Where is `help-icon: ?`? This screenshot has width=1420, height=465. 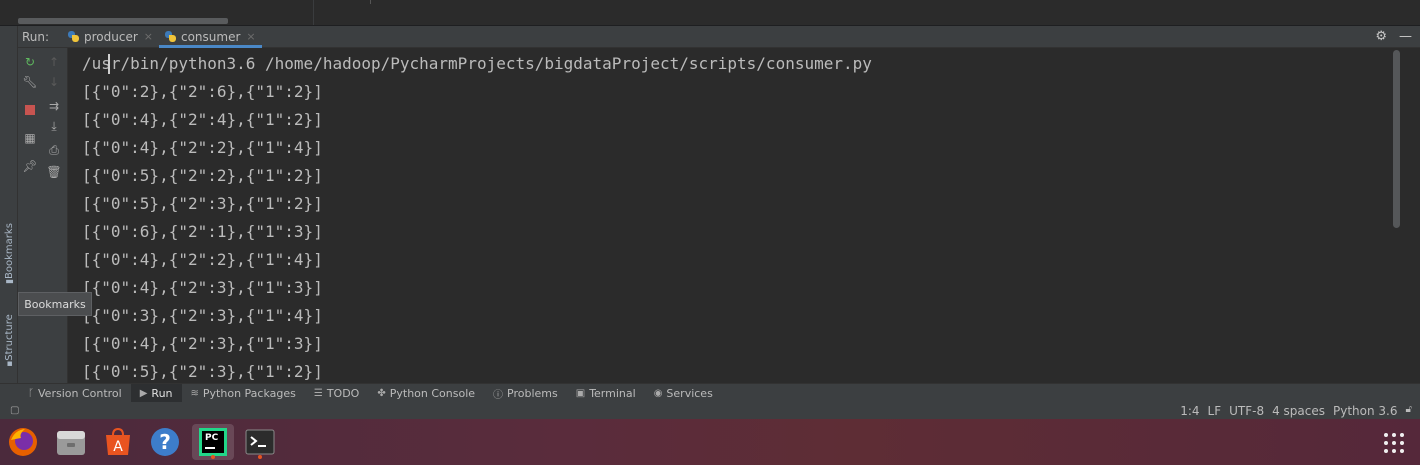 help-icon: ? is located at coordinates (165, 442).